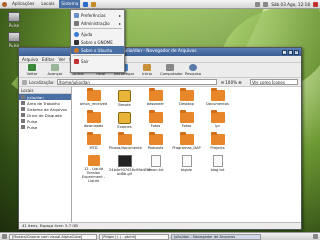 This screenshot has height=240, width=320. What do you see at coordinates (290, 52) in the screenshot?
I see `maximize-icon: □` at bounding box center [290, 52].